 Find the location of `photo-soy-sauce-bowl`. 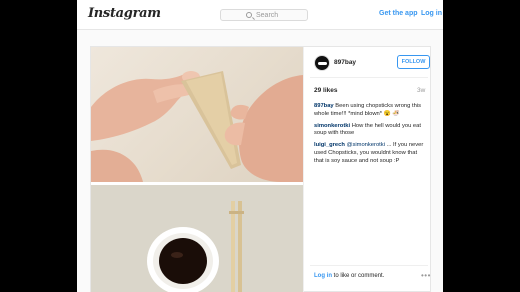

photo-soy-sauce-bowl is located at coordinates (197, 238).